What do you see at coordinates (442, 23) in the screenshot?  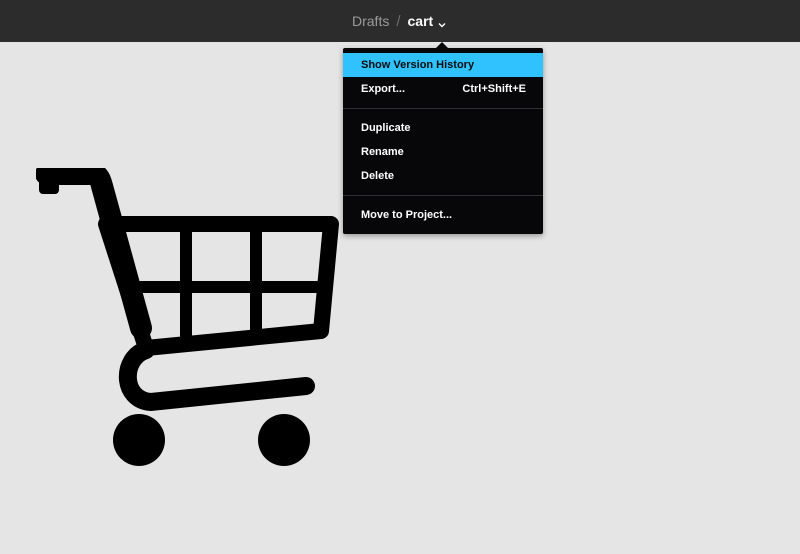 I see `chevron-down-icon` at bounding box center [442, 23].